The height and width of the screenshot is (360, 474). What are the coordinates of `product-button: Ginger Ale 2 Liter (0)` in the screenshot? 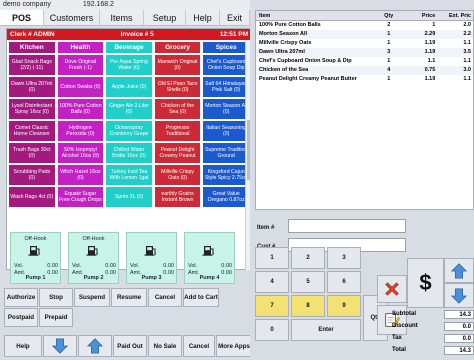 It's located at (129, 109).